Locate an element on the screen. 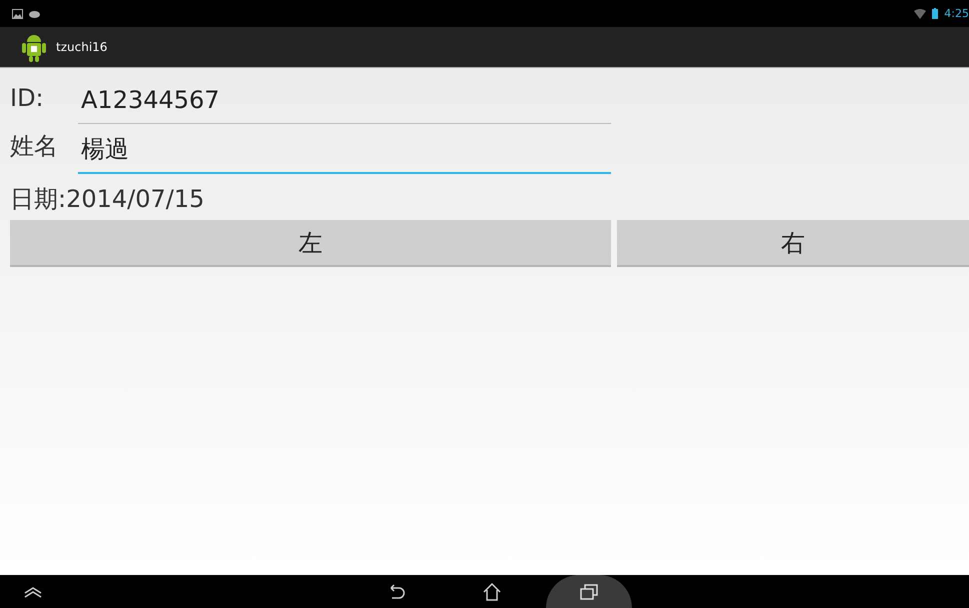  field-label: 姓名 is located at coordinates (34, 146).